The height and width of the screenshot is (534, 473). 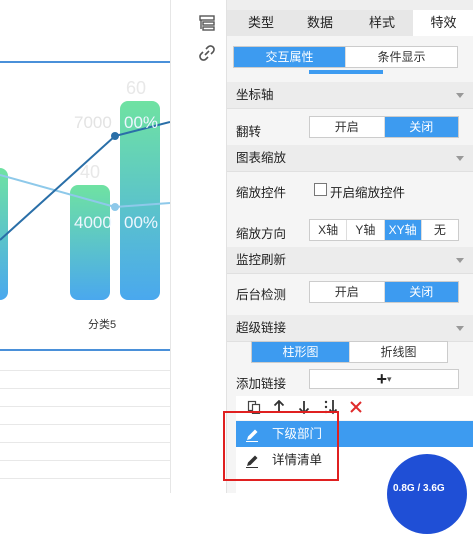 What do you see at coordinates (290, 57) in the screenshot?
I see `subtab-interaction: 交互属性` at bounding box center [290, 57].